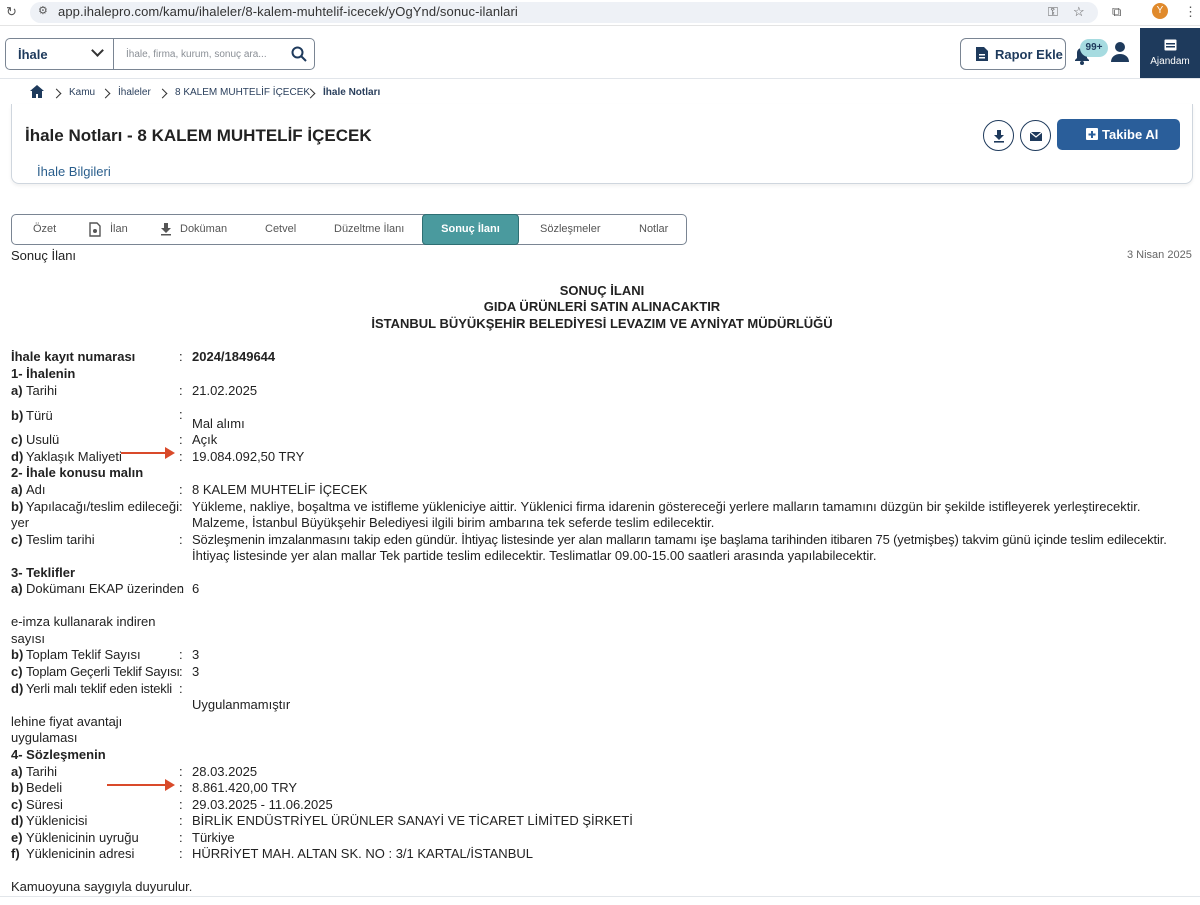  I want to click on breadcrumb-kamu: Kamu, so click(82, 92).